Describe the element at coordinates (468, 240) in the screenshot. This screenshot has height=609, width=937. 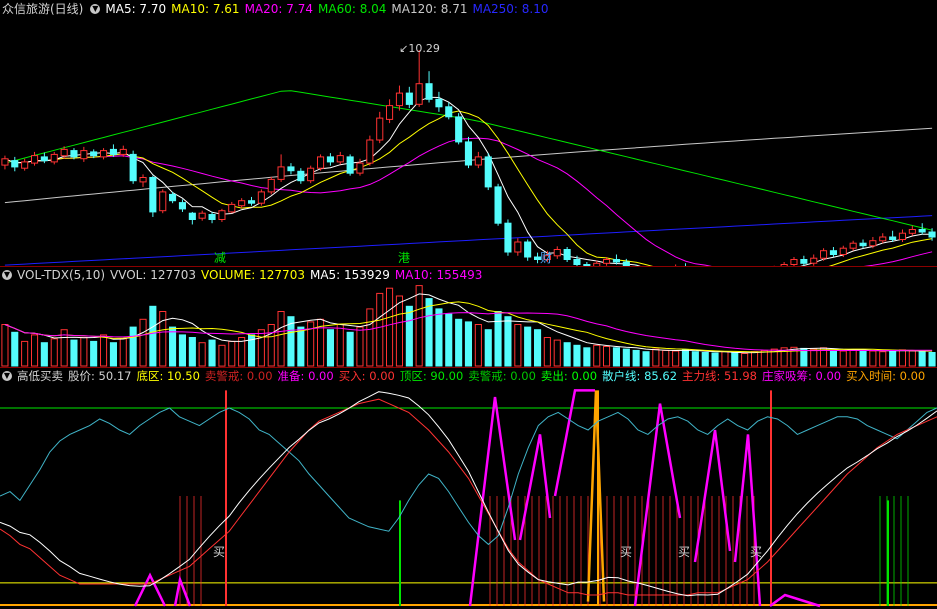
I see `ma250-line` at that location.